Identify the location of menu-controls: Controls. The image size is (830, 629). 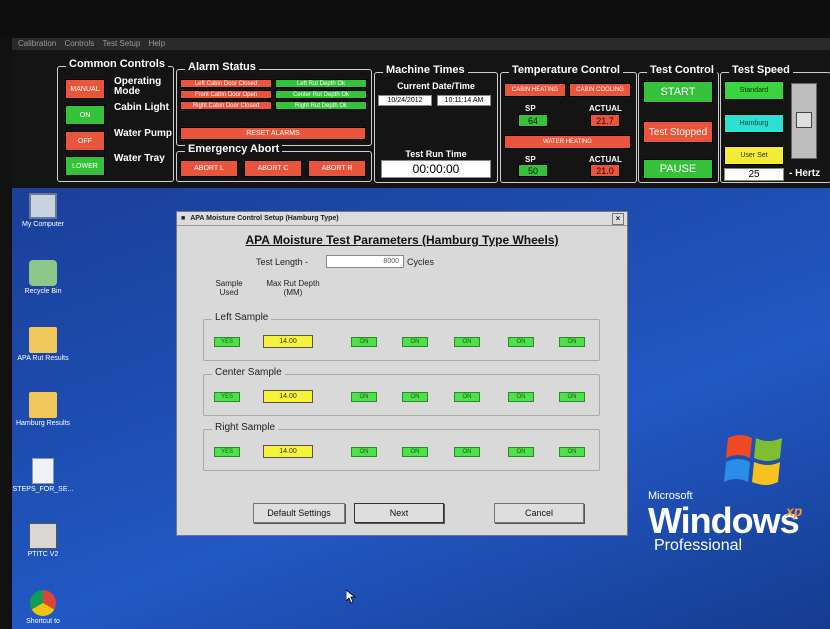
(79, 43).